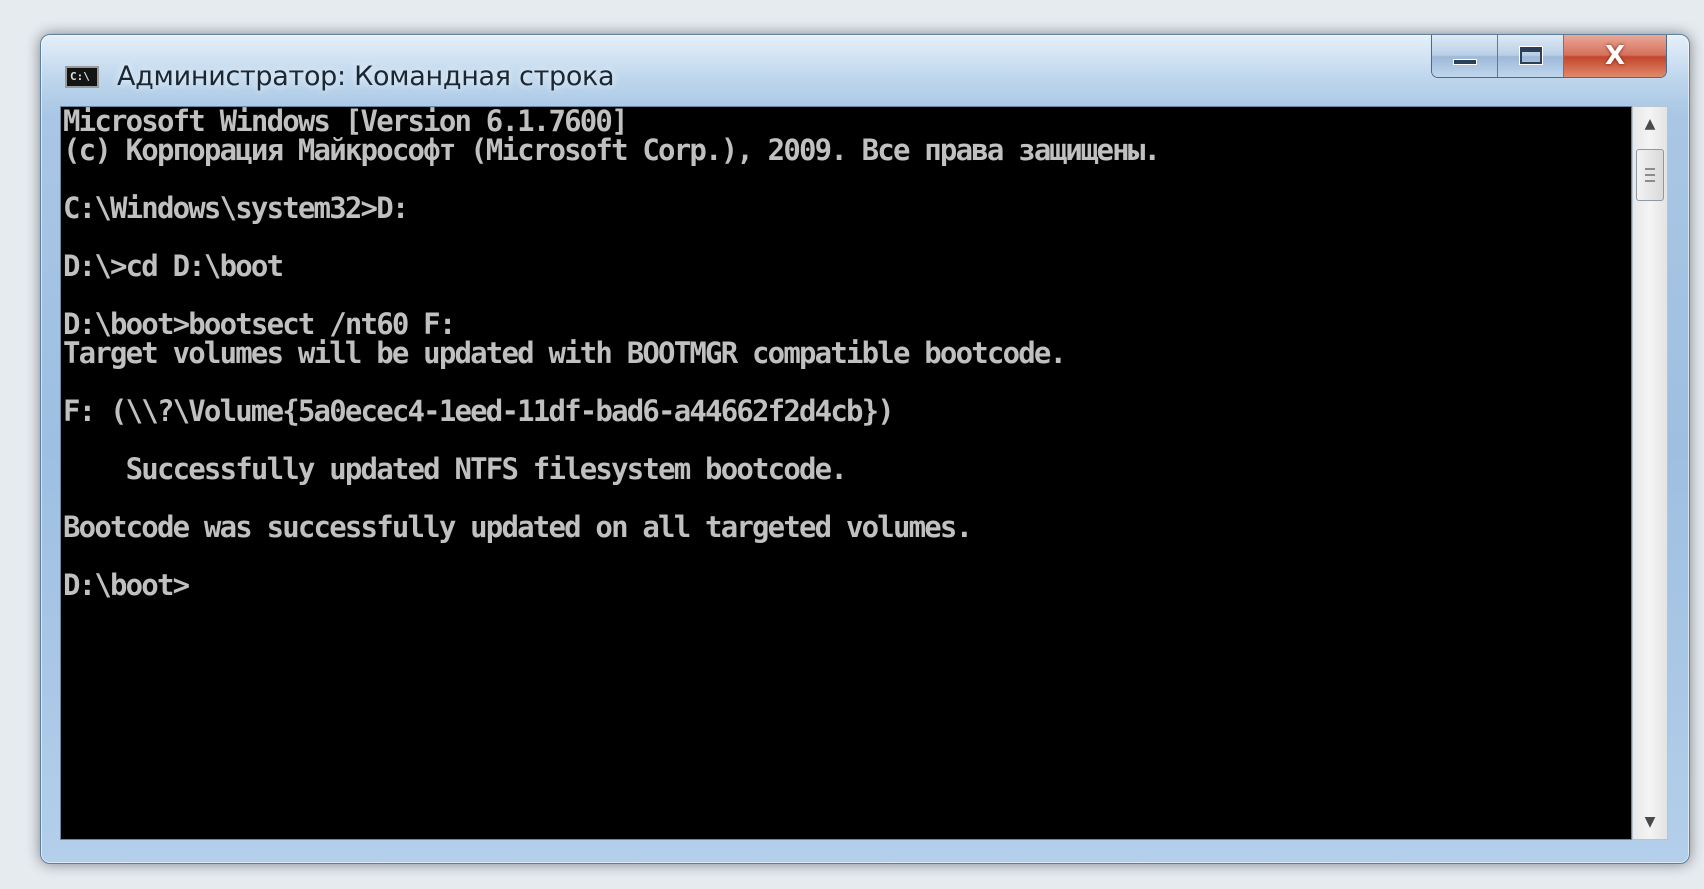 The width and height of the screenshot is (1704, 889). What do you see at coordinates (346, 122) in the screenshot?
I see `console-line: Microsoft Windows [Version 6.1.7600]` at bounding box center [346, 122].